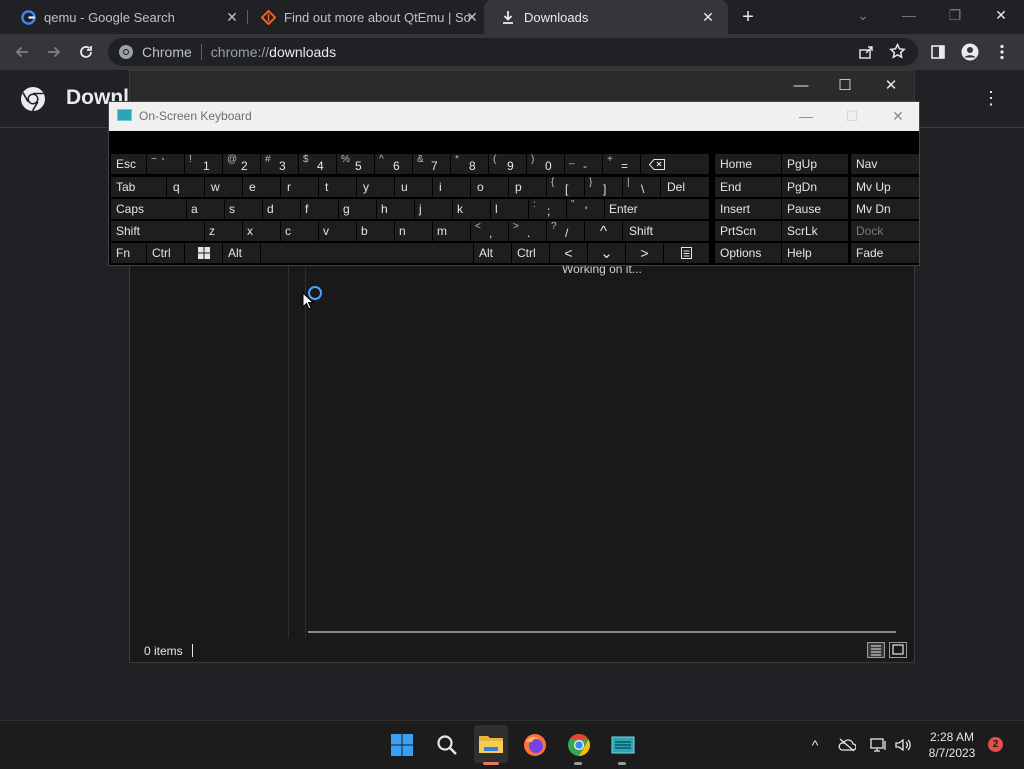  Describe the element at coordinates (203, 253) in the screenshot. I see `key-windows` at that location.